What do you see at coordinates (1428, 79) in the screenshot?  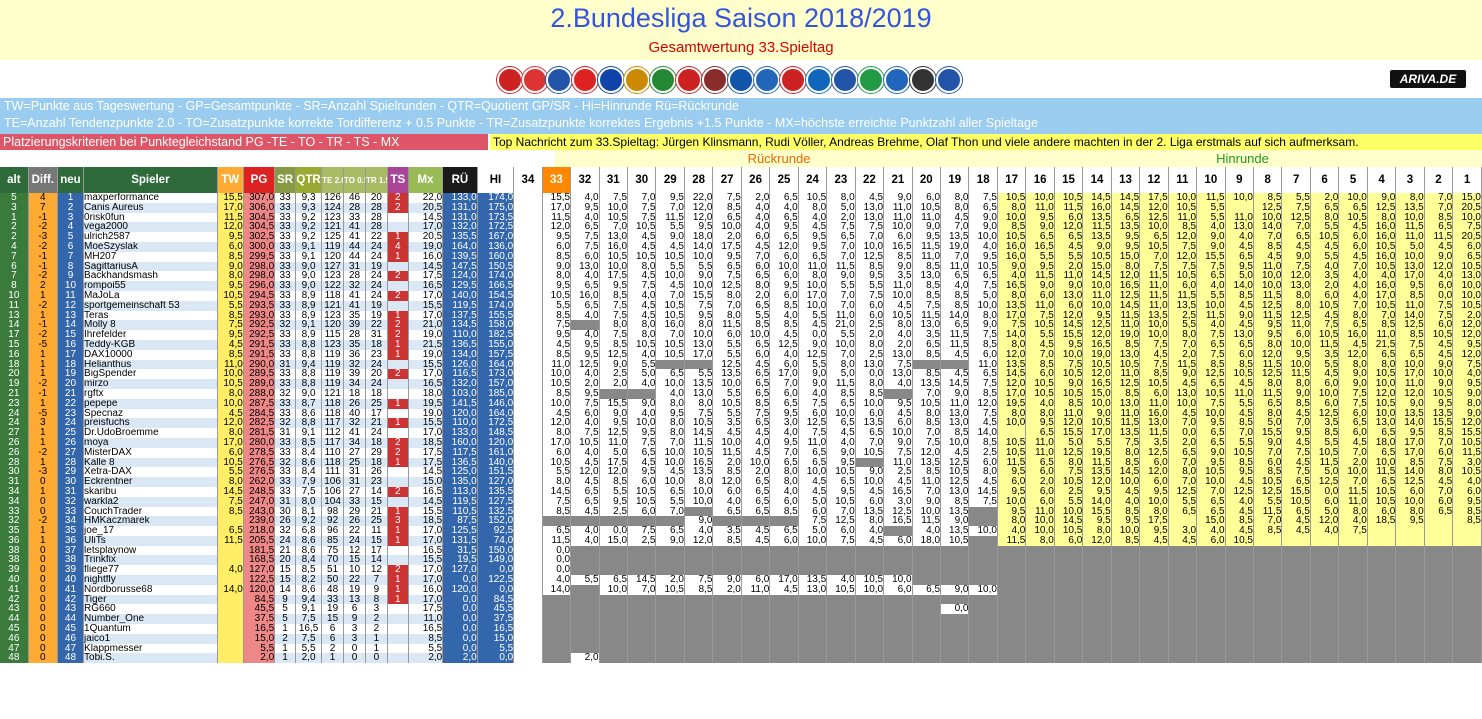 I see `ariva-logo: ARIVA.DE` at bounding box center [1428, 79].